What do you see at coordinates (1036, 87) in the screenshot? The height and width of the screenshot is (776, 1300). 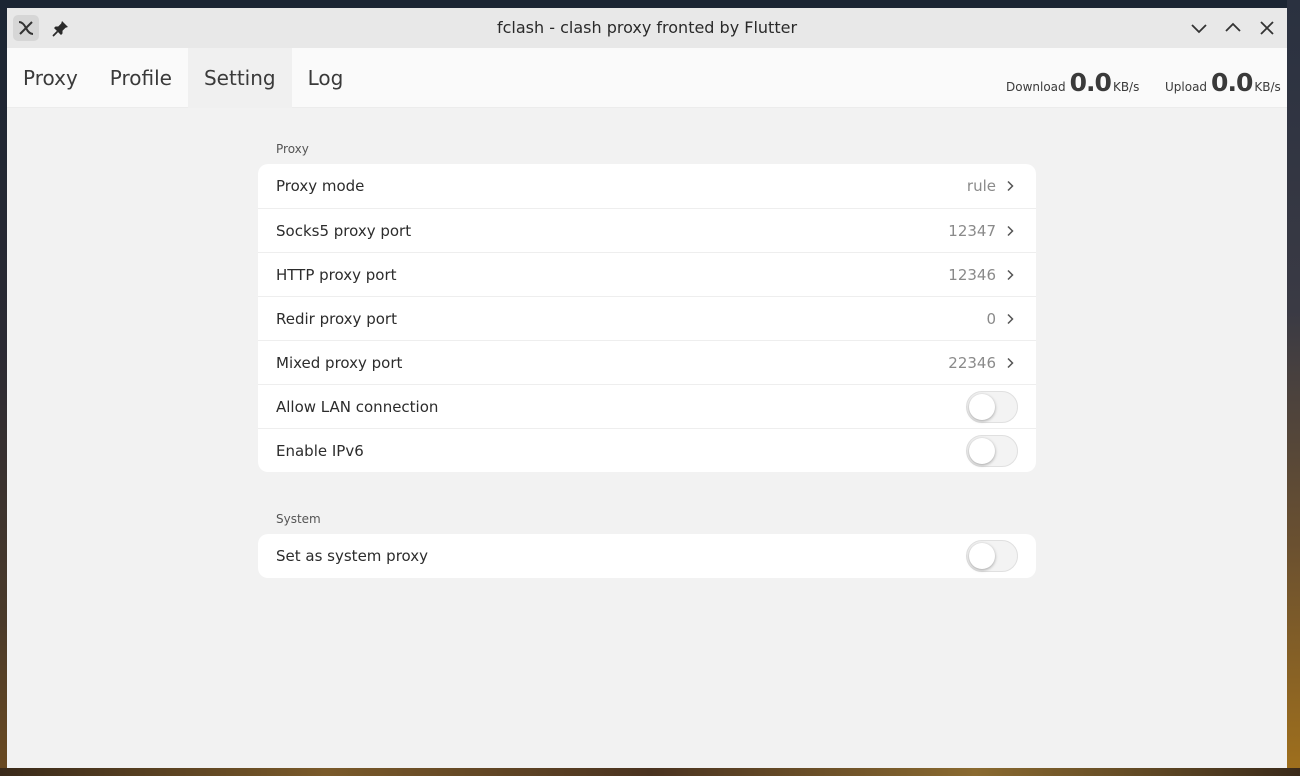 I see `download-label: Download` at bounding box center [1036, 87].